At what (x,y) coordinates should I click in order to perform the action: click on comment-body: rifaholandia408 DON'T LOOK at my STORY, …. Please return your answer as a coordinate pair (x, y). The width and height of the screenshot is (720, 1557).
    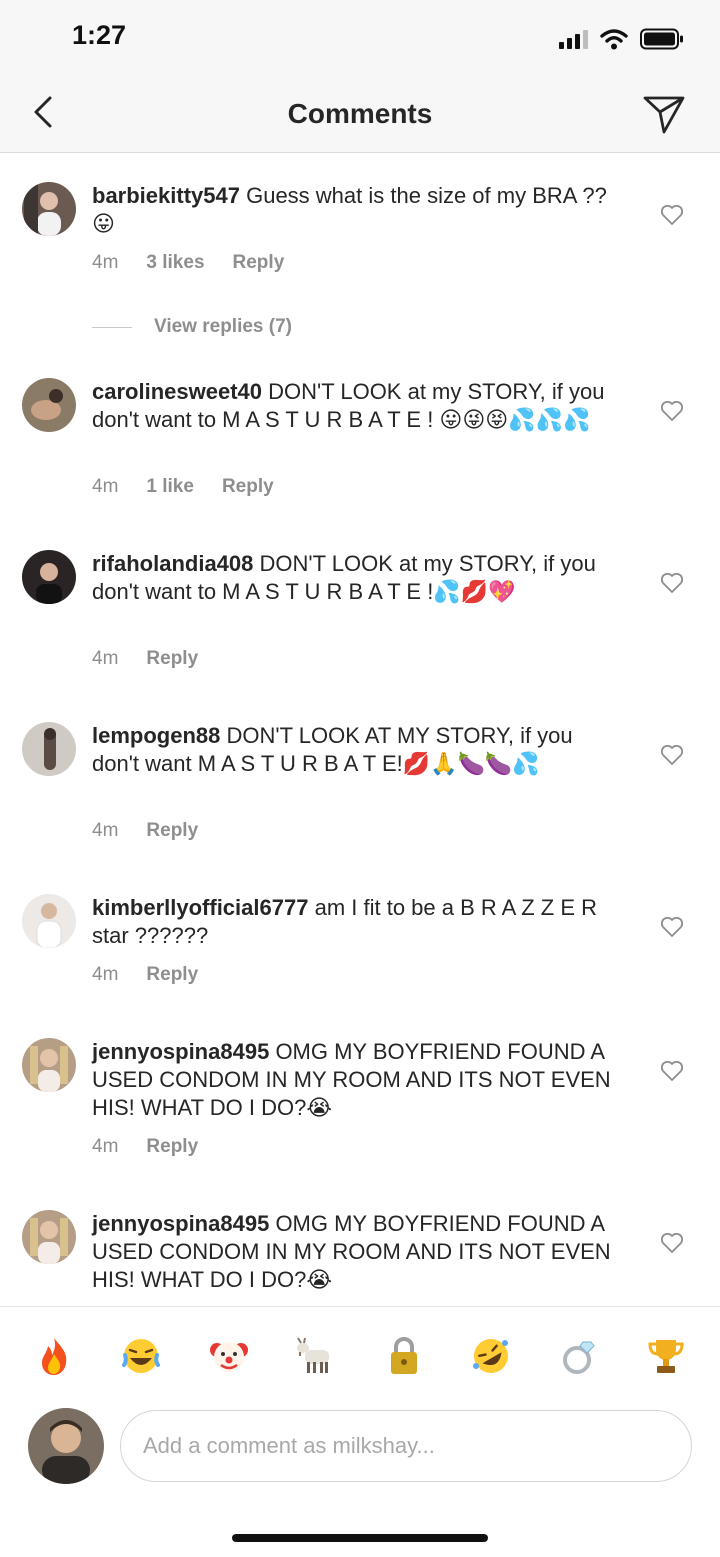
    Looking at the image, I should click on (357, 578).